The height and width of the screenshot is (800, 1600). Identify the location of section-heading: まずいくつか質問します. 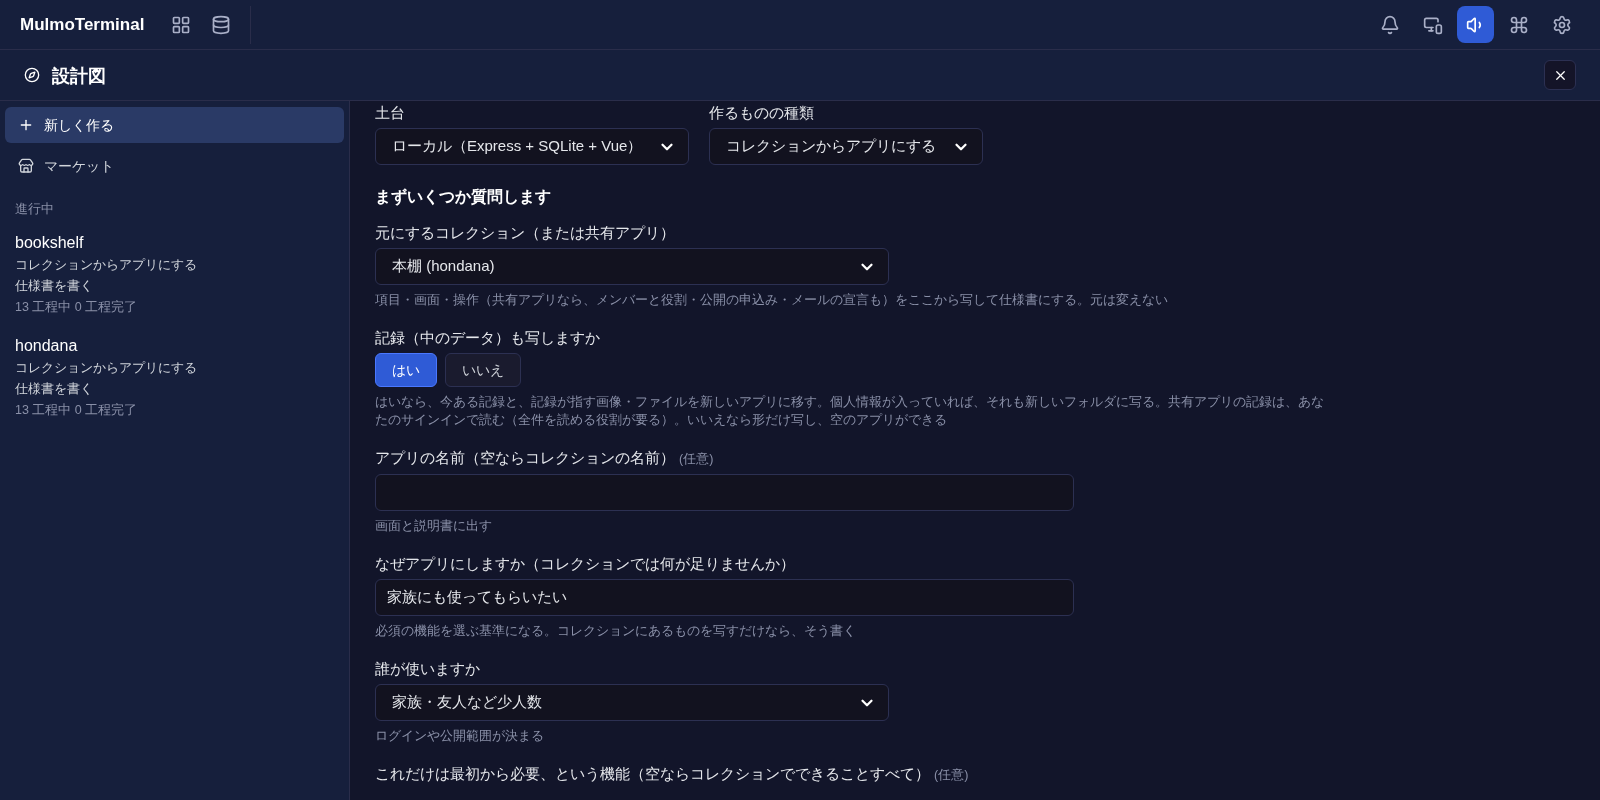
(463, 197).